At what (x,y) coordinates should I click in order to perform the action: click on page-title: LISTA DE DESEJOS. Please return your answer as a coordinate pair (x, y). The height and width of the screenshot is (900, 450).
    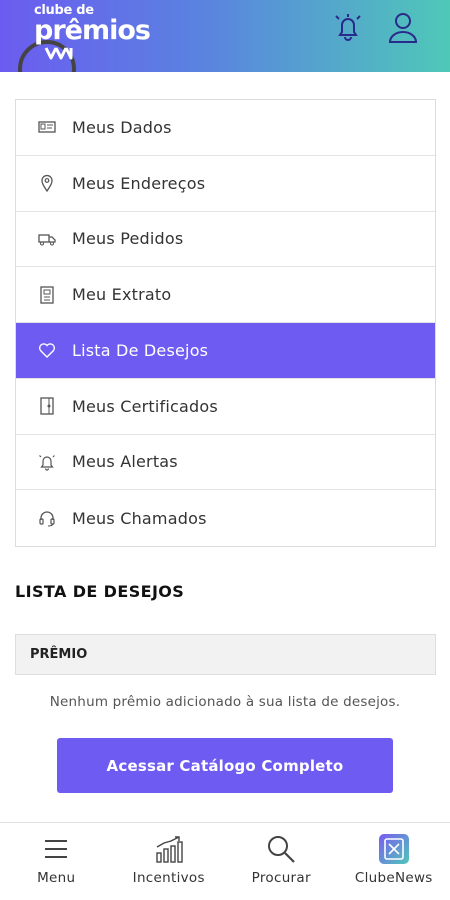
    Looking at the image, I should click on (100, 591).